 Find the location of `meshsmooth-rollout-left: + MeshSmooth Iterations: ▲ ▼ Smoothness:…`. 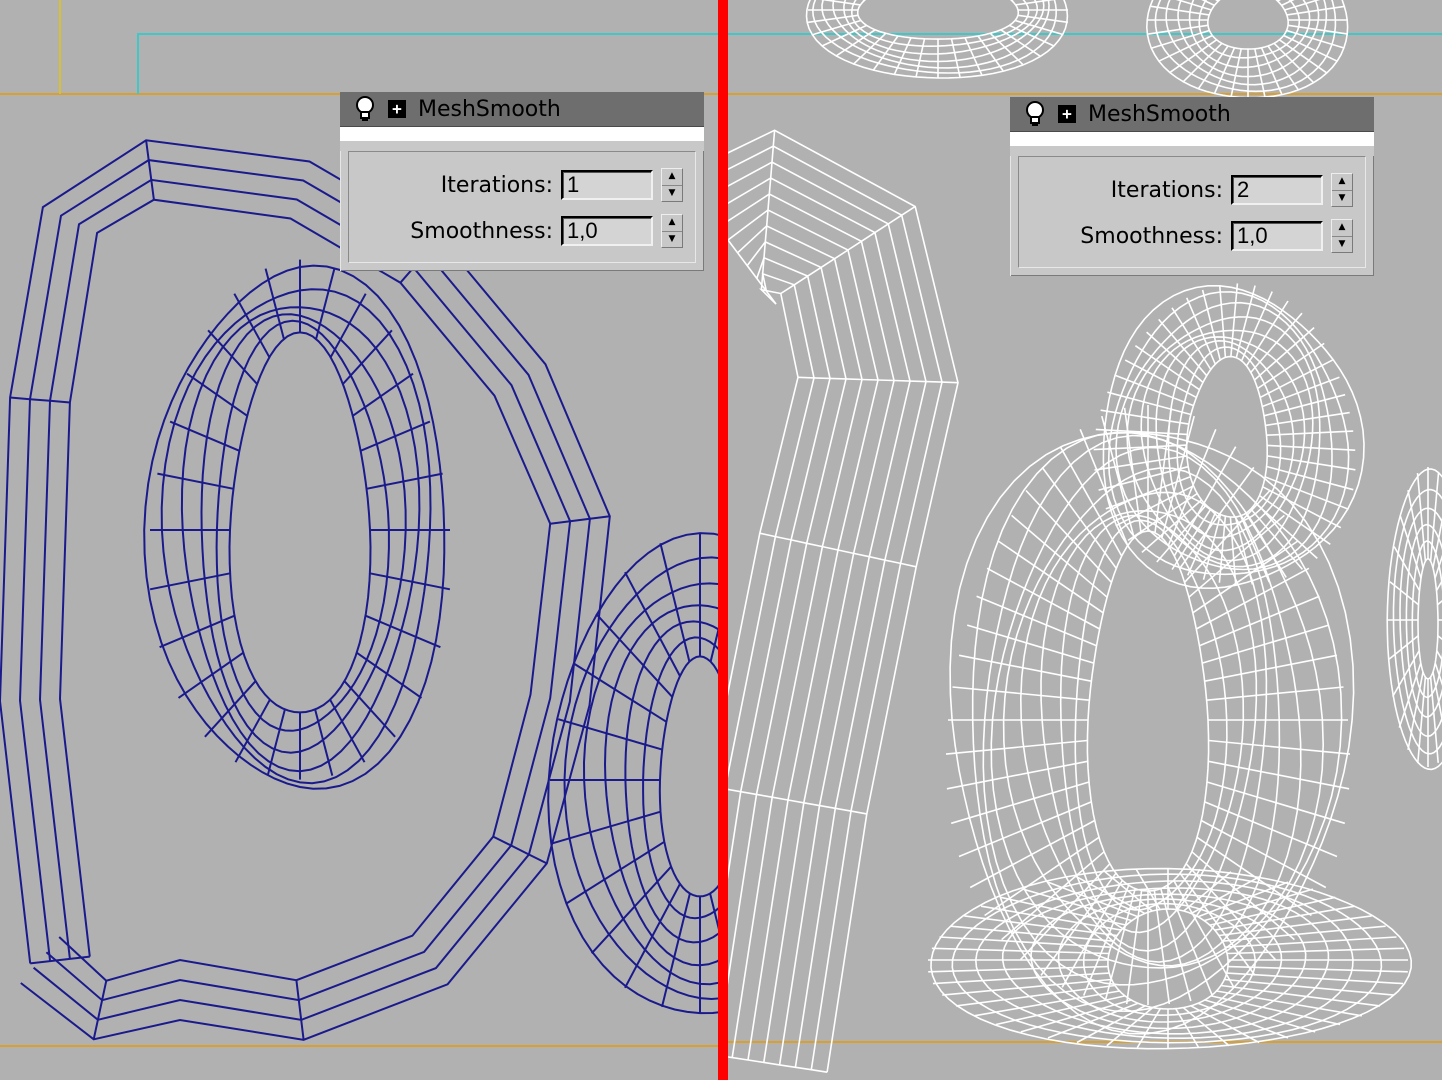

meshsmooth-rollout-left: + MeshSmooth Iterations: ▲ ▼ Smoothness:… is located at coordinates (522, 181).